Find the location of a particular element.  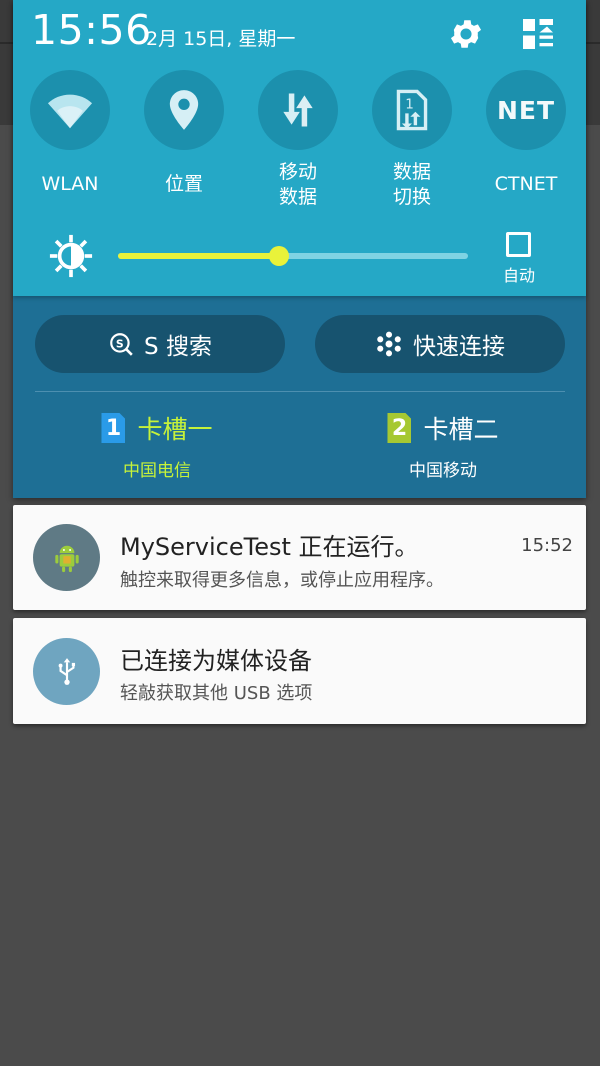

tile-location: 位置 is located at coordinates (184, 133).